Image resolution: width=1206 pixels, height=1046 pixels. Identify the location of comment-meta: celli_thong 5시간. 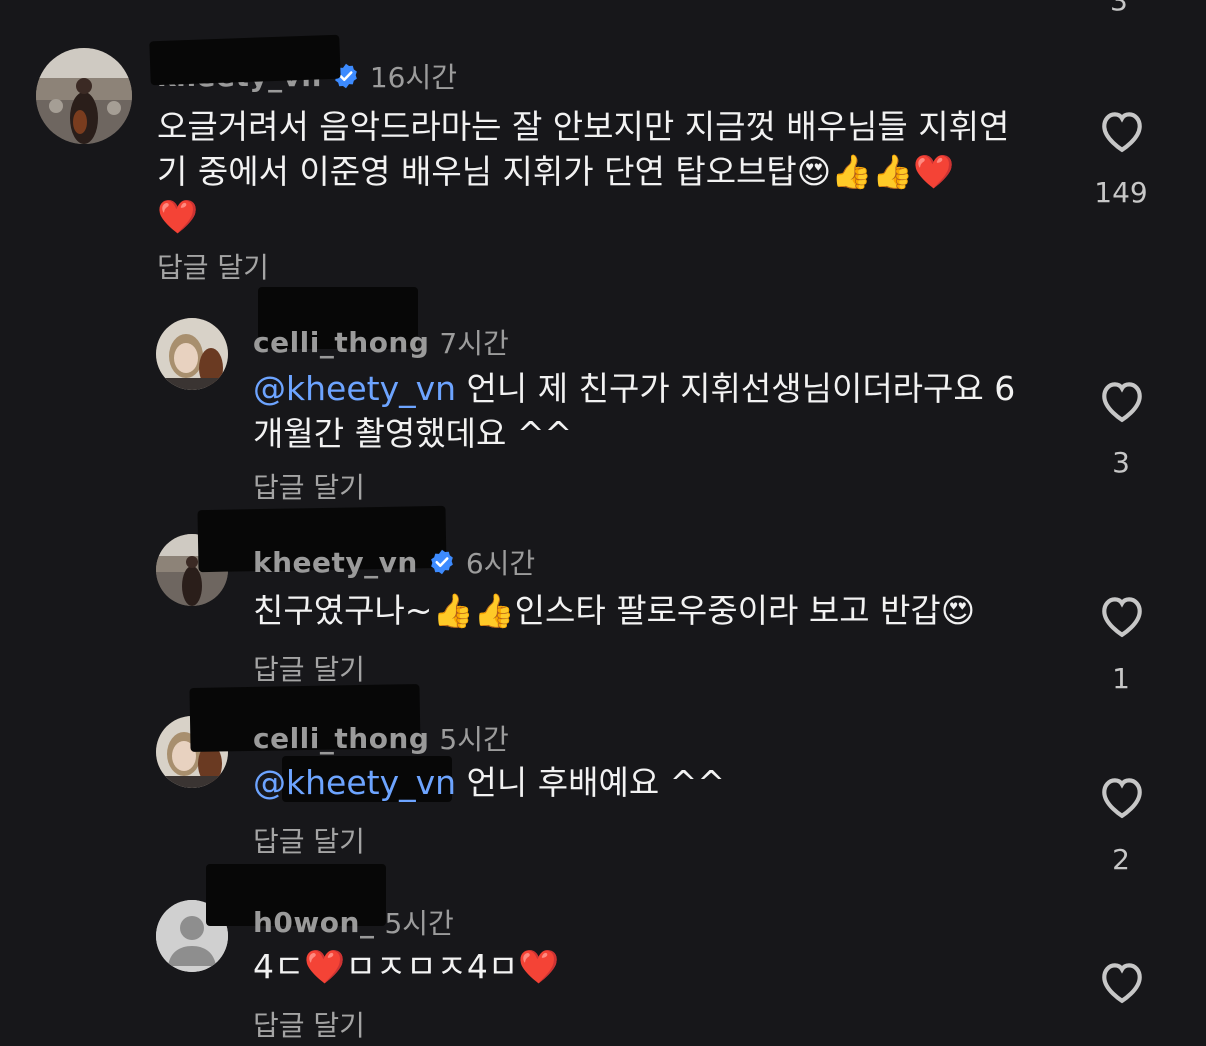
(381, 738).